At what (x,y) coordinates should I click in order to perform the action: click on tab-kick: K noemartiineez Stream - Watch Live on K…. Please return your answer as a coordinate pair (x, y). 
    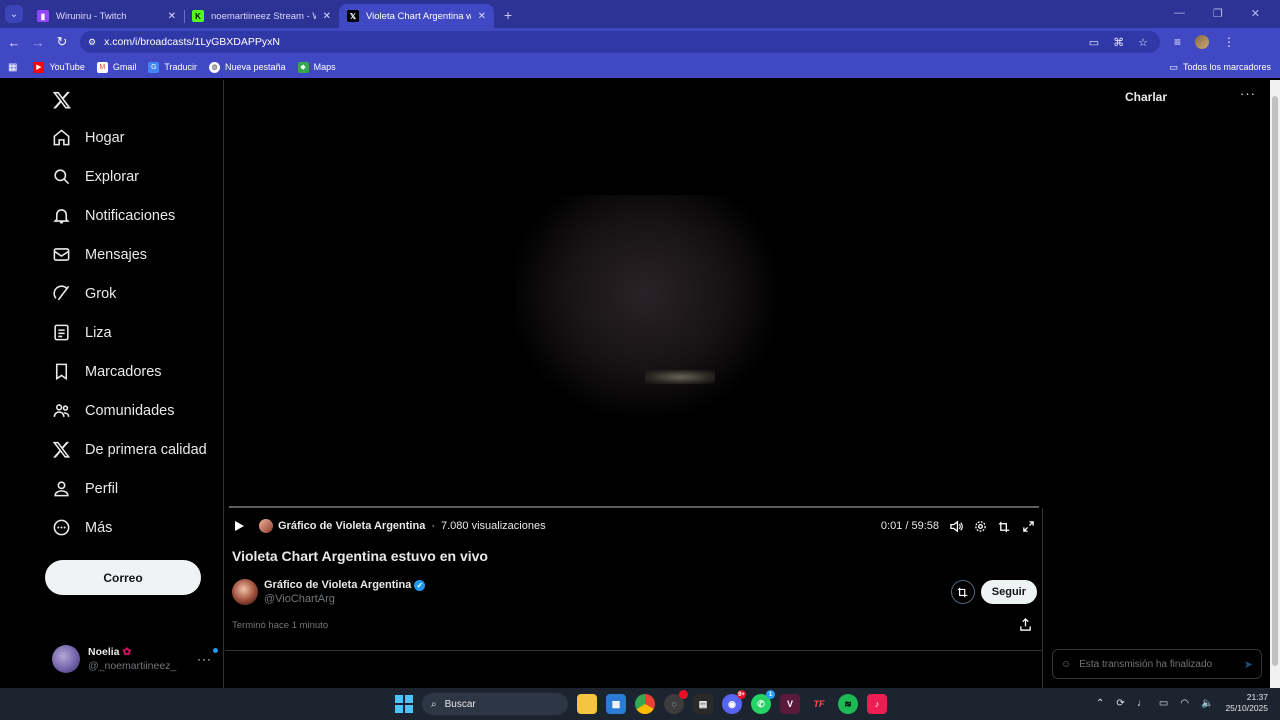
    Looking at the image, I should click on (261, 16).